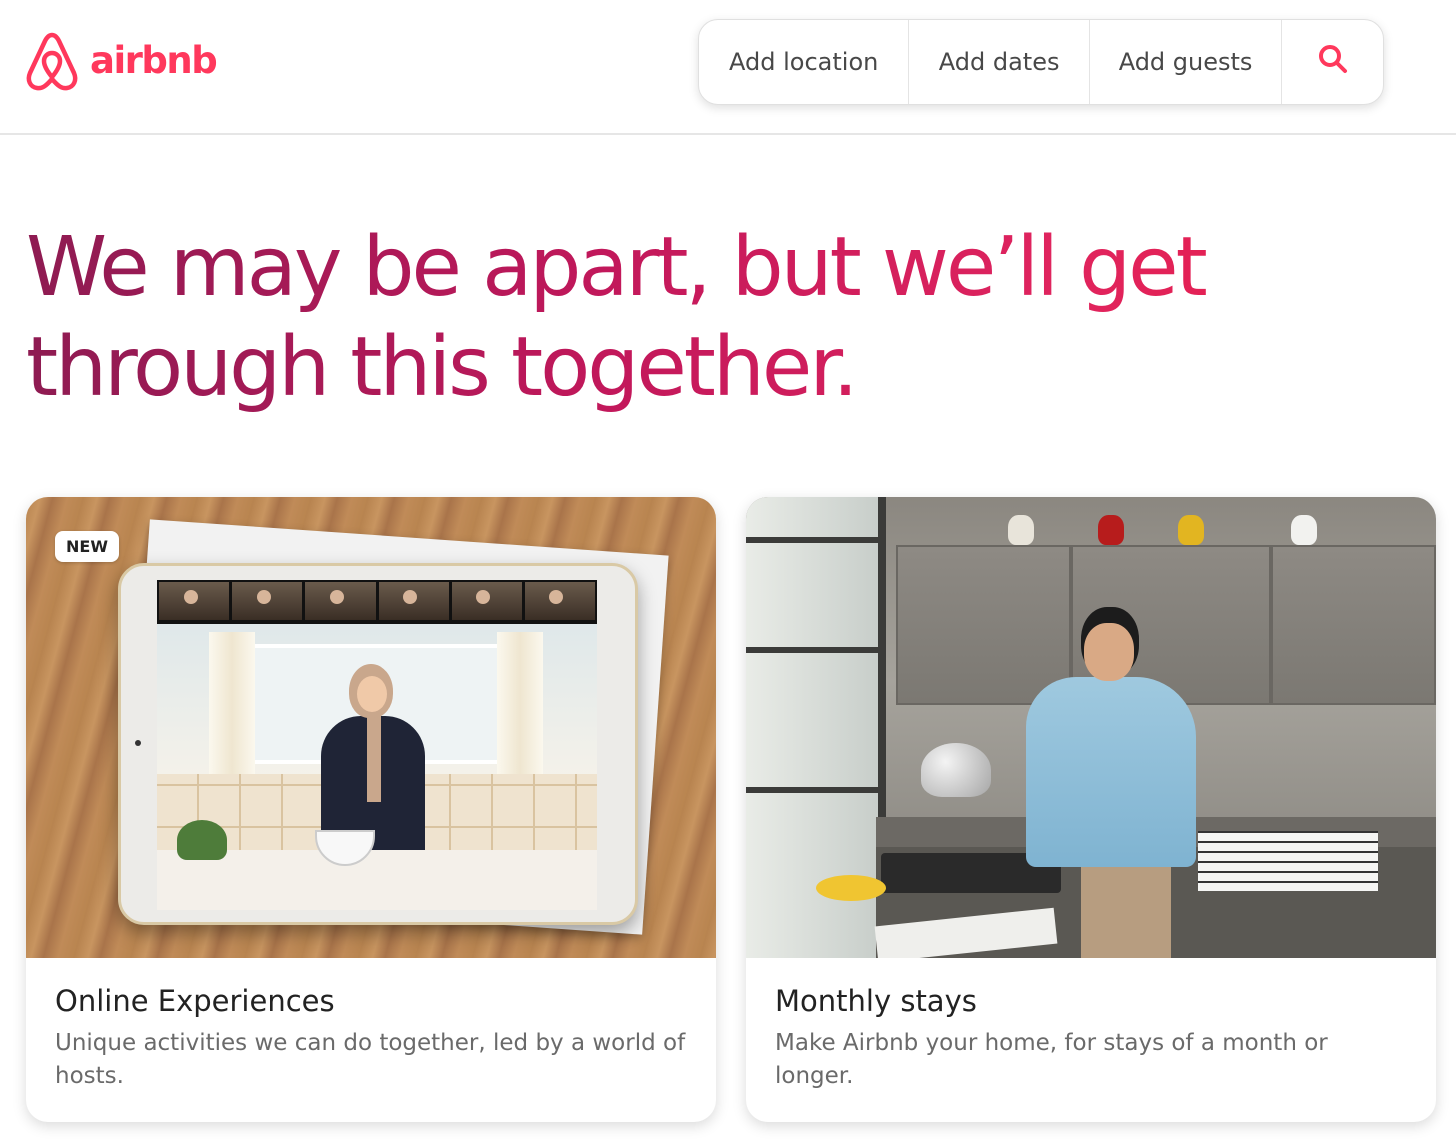 Image resolution: width=1456 pixels, height=1147 pixels. I want to click on add-location-button: Add location, so click(804, 62).